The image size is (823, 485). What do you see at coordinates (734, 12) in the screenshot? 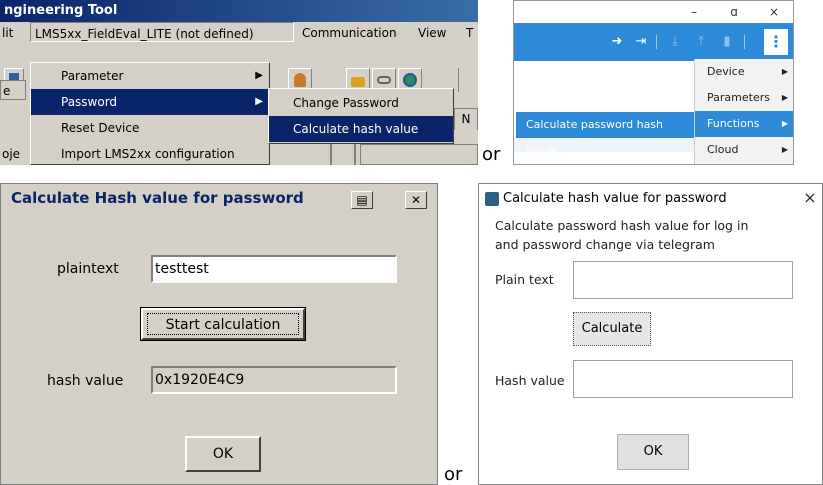
I see `restore-button: ɑ` at bounding box center [734, 12].